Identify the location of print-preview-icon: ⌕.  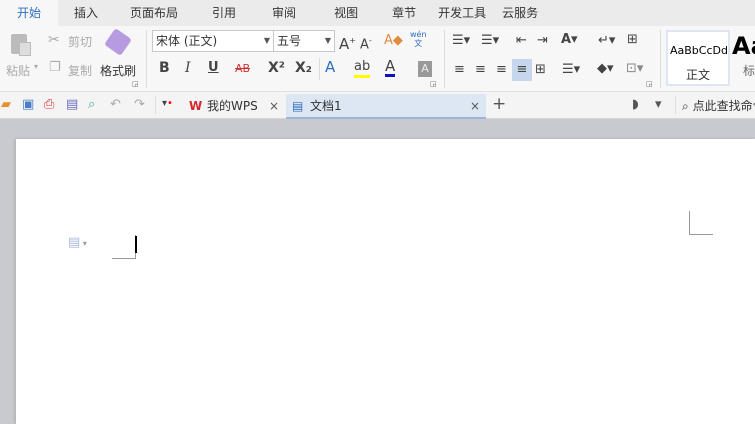
(91, 105).